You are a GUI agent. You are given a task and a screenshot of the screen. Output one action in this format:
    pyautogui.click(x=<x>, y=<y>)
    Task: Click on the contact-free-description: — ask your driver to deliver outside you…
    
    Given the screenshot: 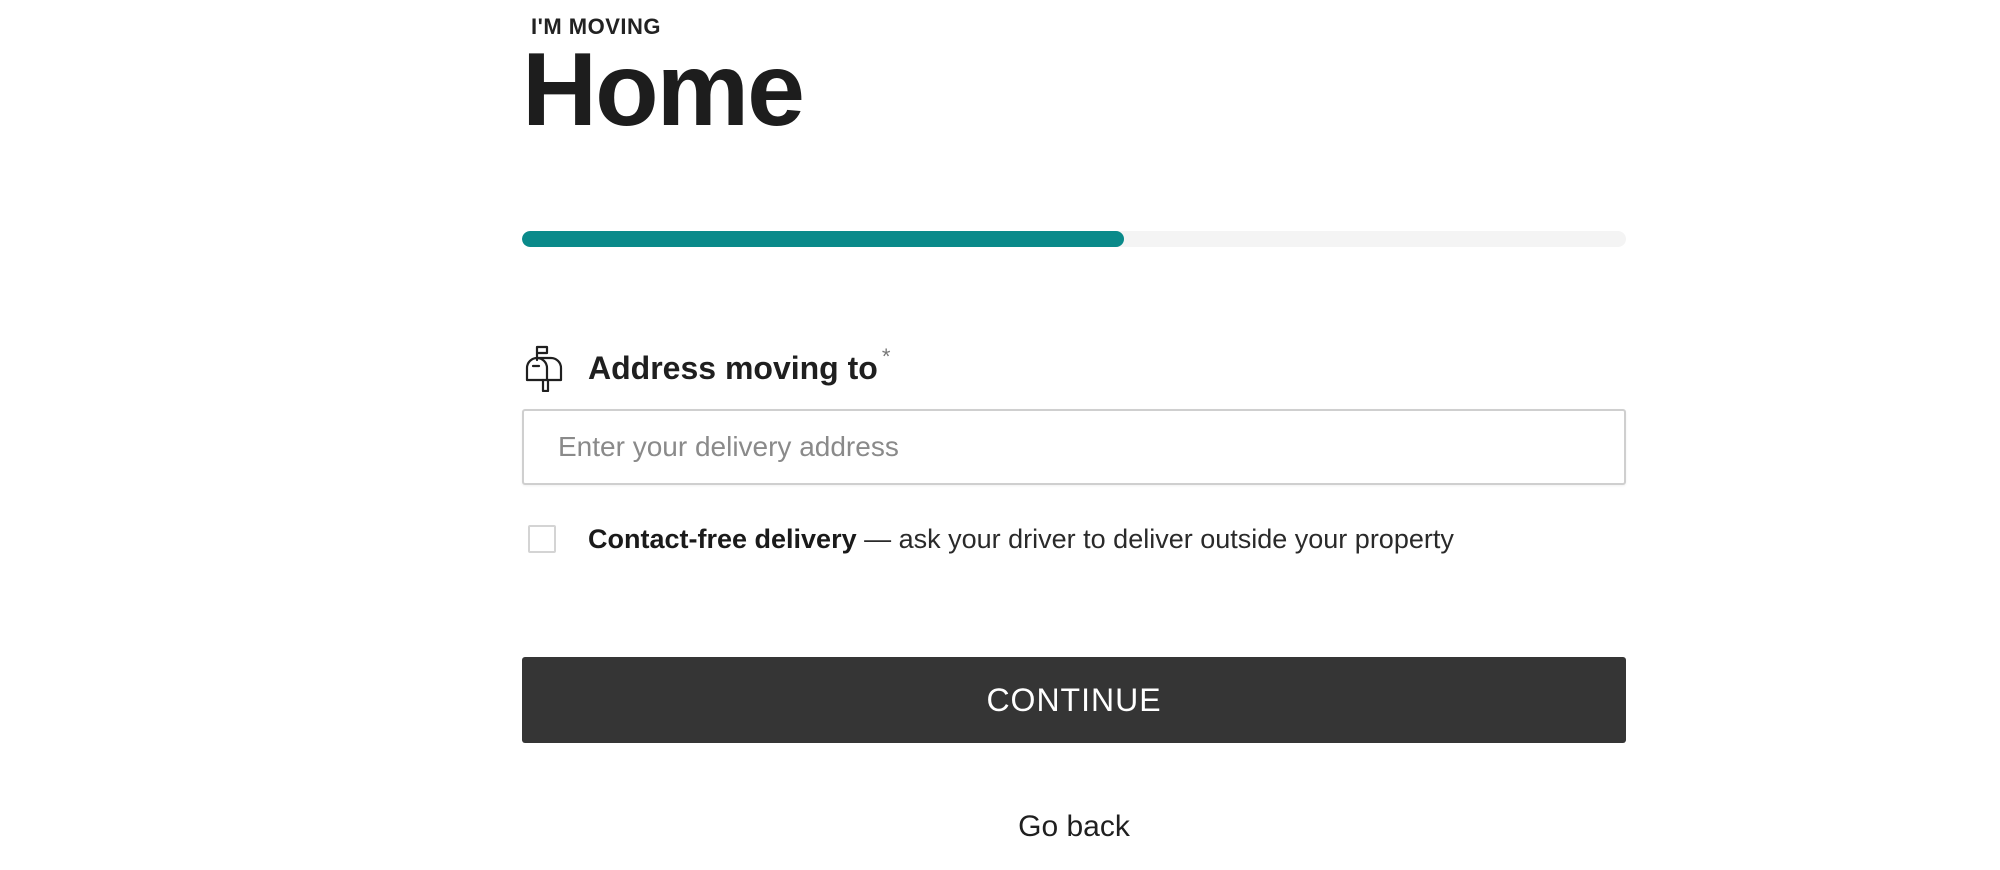 What is the action you would take?
    pyautogui.click(x=1155, y=538)
    